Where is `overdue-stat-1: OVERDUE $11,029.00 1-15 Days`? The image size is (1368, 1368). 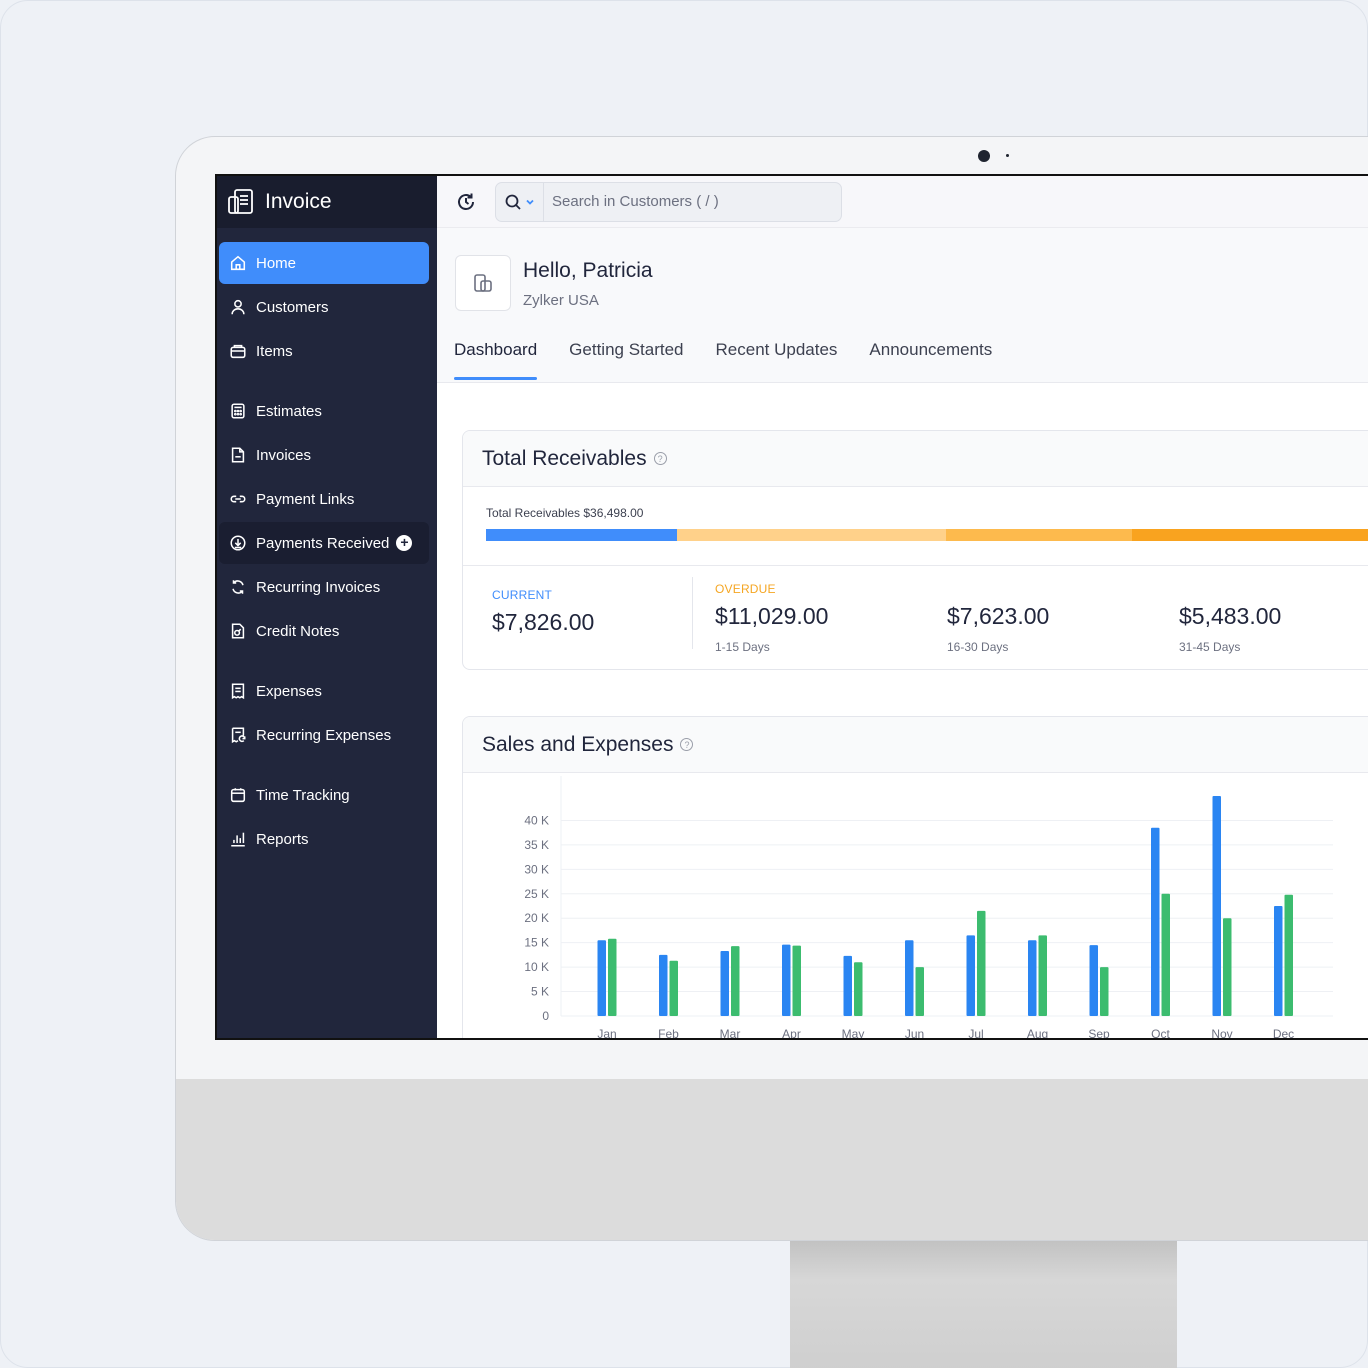 overdue-stat-1: OVERDUE $11,029.00 1-15 Days is located at coordinates (771, 618).